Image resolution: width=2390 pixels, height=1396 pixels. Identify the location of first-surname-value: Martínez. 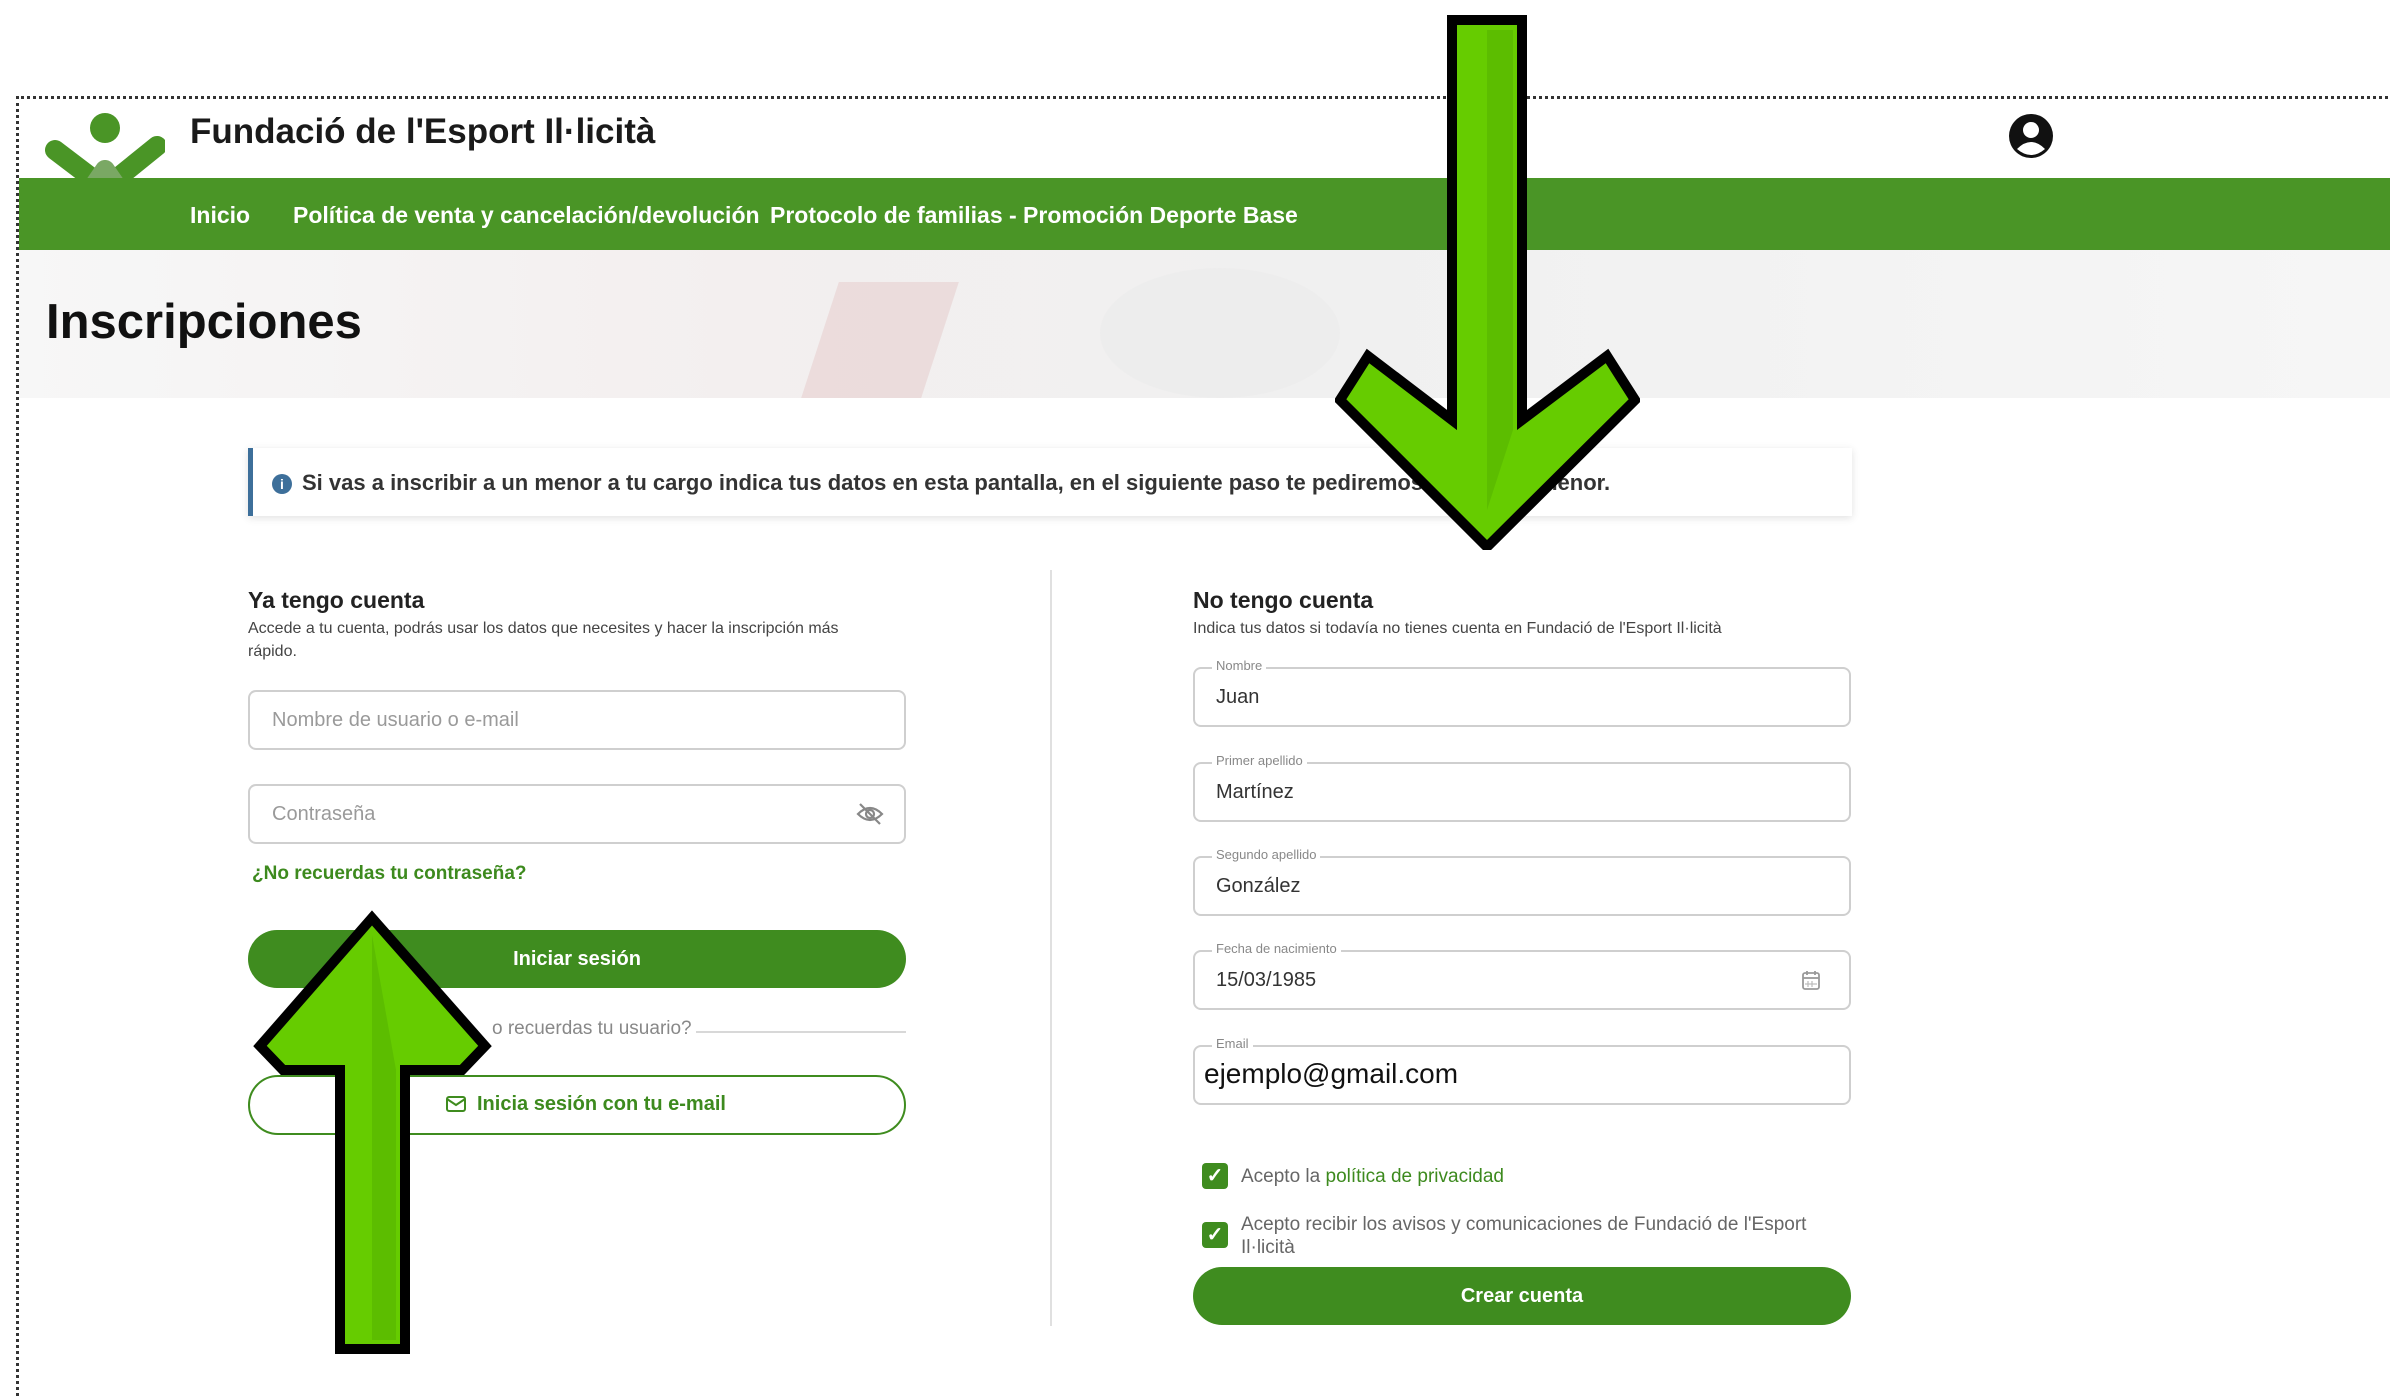
(1255, 792).